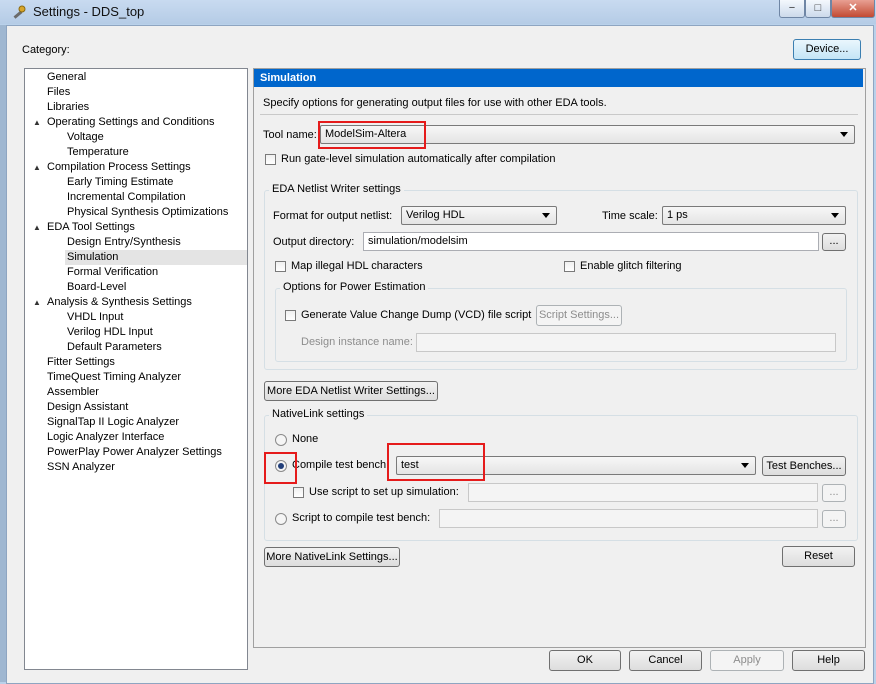  I want to click on glitch-filtering-checkbox, so click(569, 266).